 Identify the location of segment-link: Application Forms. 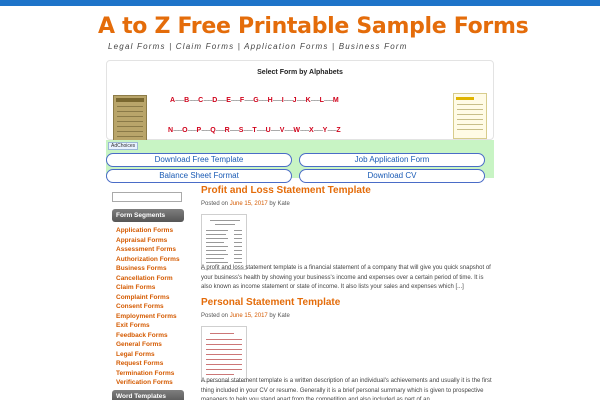
(156, 231).